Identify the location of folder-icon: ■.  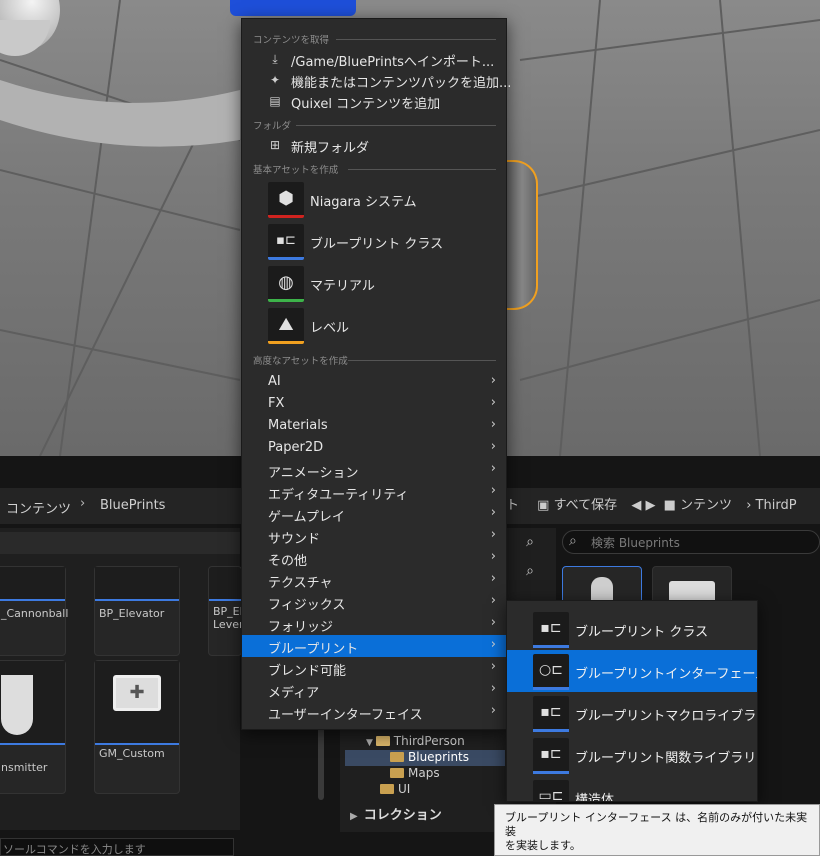
(669, 505).